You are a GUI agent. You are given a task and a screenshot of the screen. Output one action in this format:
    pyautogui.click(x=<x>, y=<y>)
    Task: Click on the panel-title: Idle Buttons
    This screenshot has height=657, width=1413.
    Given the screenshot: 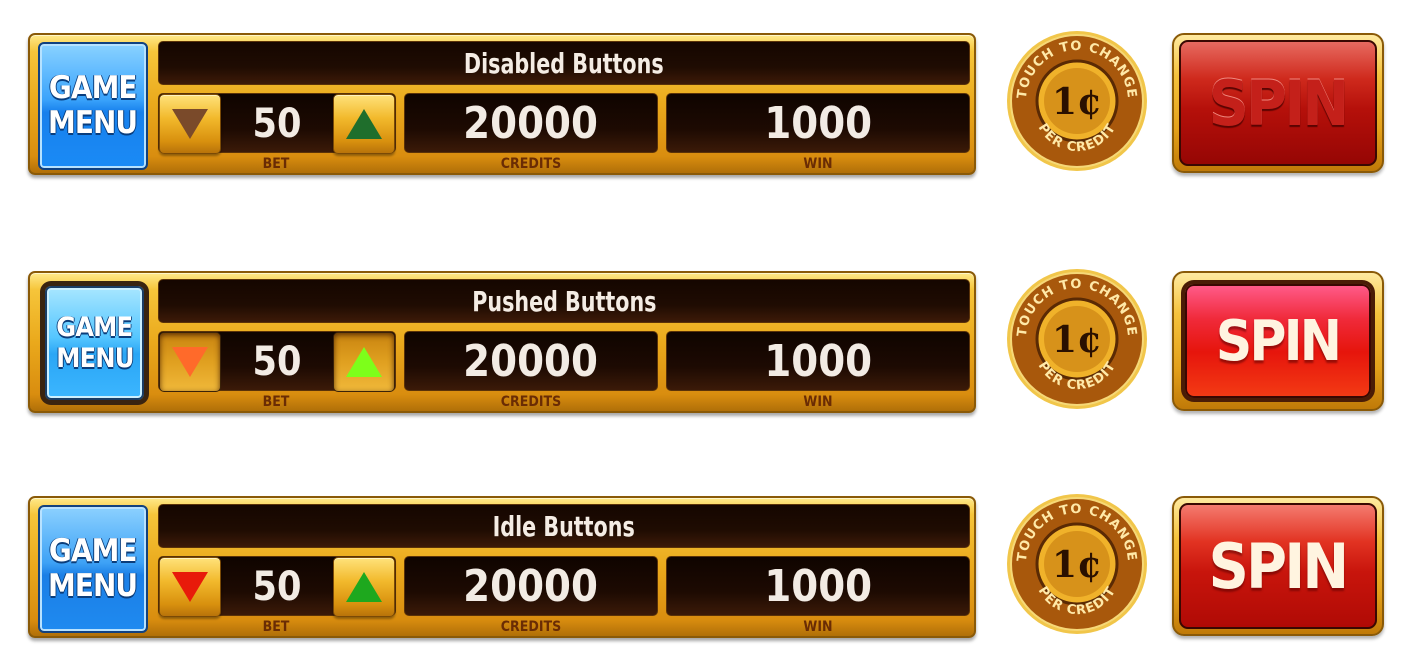 What is the action you would take?
    pyautogui.click(x=564, y=526)
    